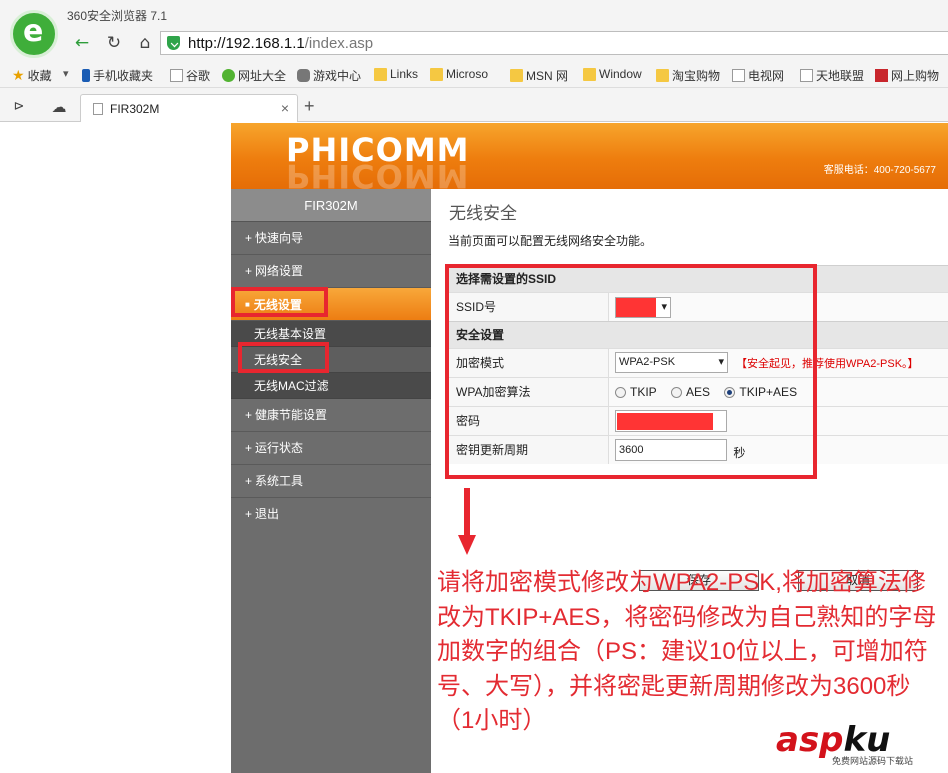  I want to click on bookmark-label: Window, so click(620, 74).